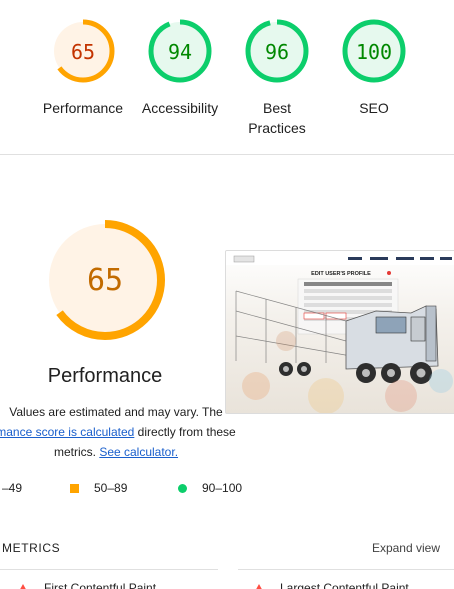 This screenshot has width=454, height=589. I want to click on metric-label: First Contentful Paint, so click(100, 585).